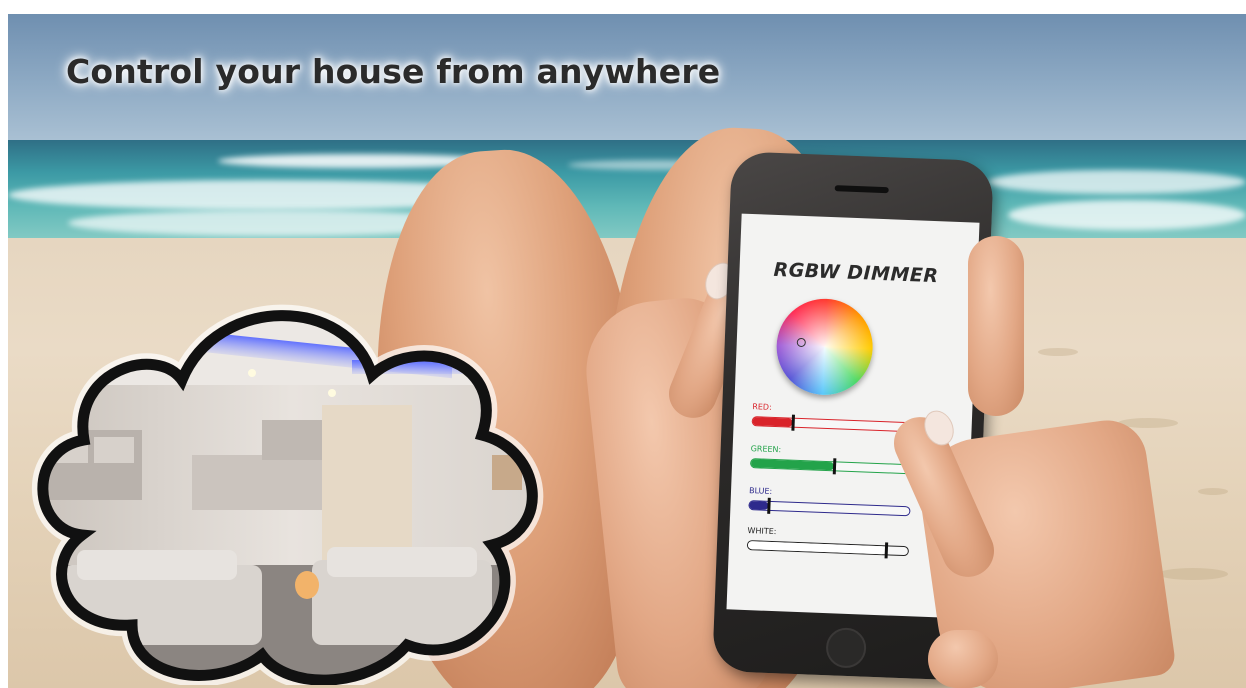 The width and height of the screenshot is (1246, 688). Describe the element at coordinates (762, 531) in the screenshot. I see `white-slider-label: WHITE:` at that location.